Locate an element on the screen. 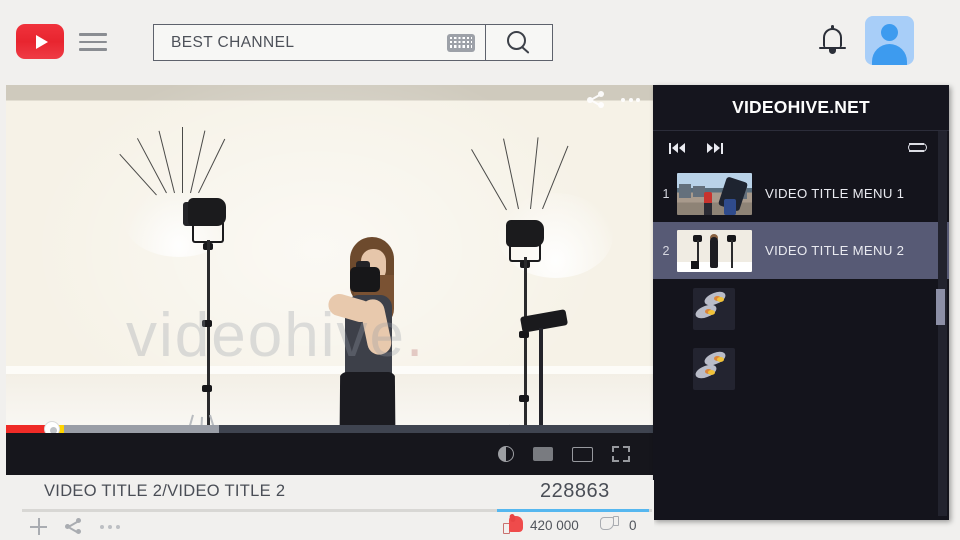  filled-rectangle-icon is located at coordinates (543, 454).